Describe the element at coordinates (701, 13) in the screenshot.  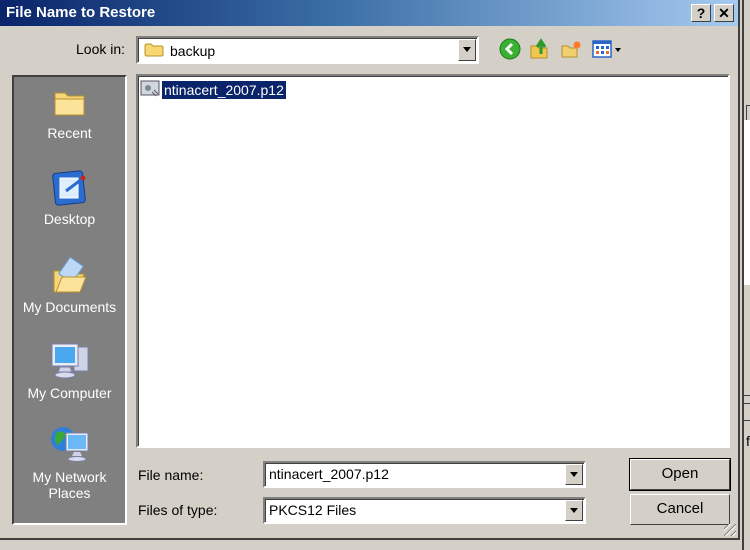
I see `help-button: ?` at that location.